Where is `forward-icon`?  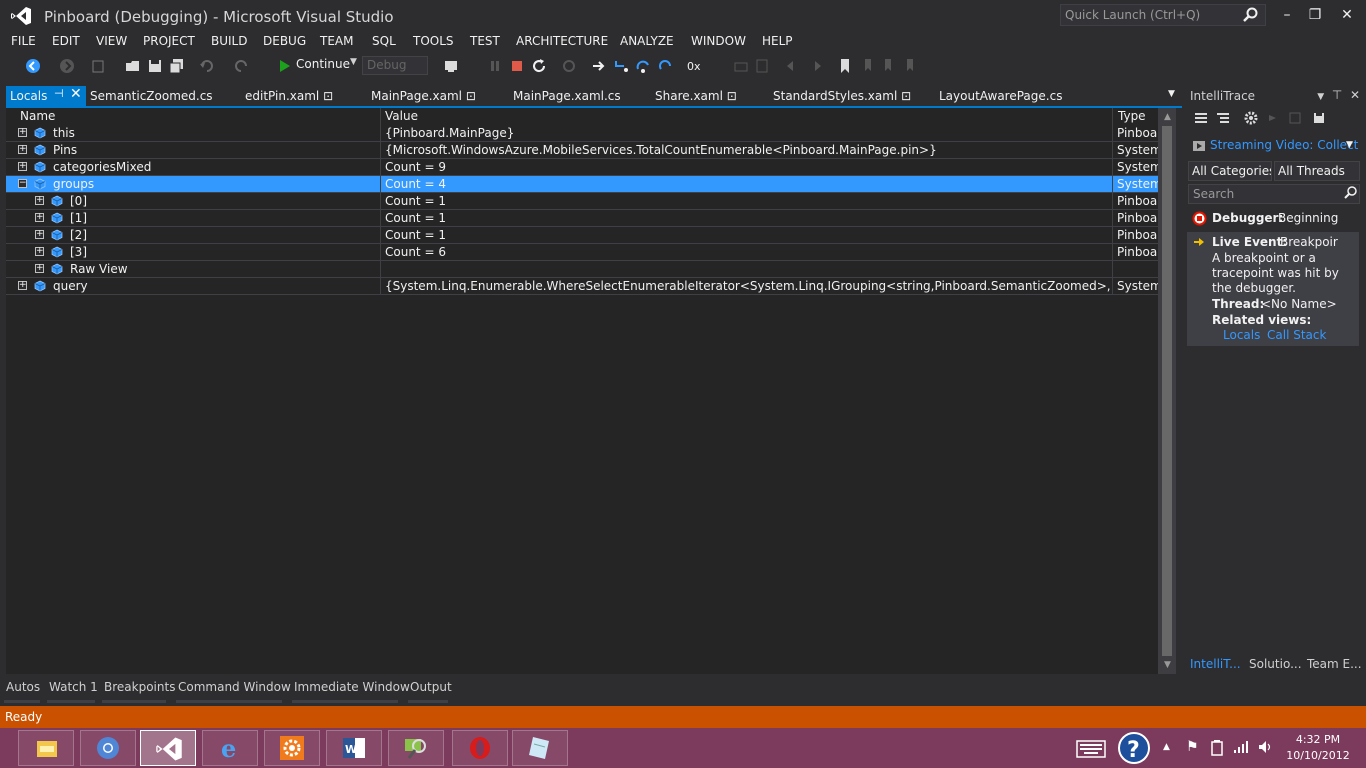
forward-icon is located at coordinates (1273, 118).